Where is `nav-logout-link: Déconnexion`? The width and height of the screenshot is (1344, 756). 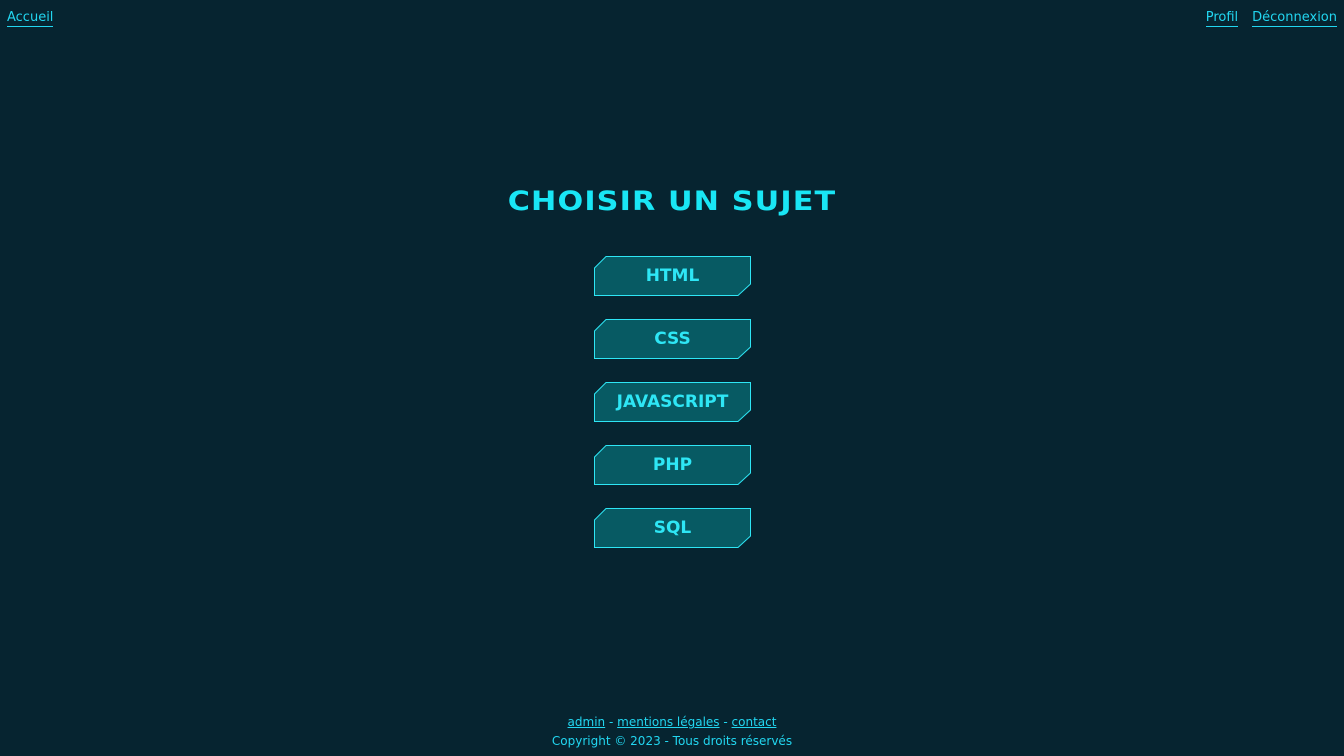 nav-logout-link: Déconnexion is located at coordinates (1294, 18).